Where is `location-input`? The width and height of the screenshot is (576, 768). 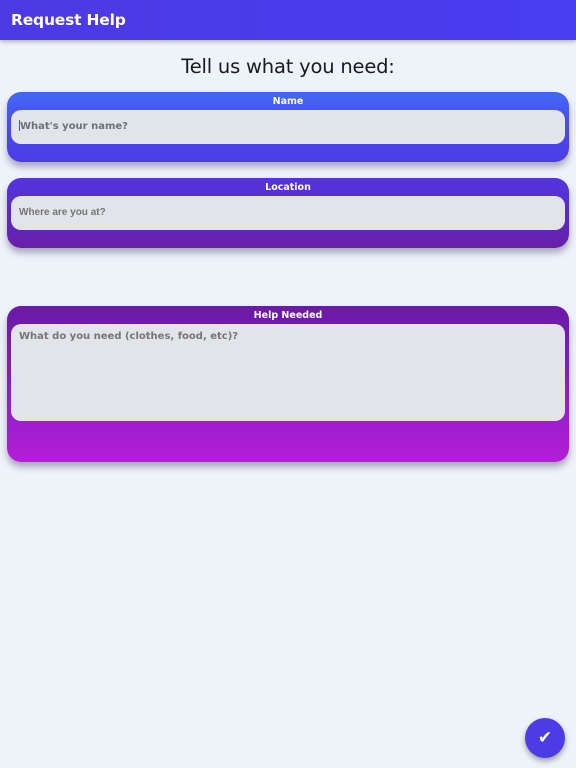
location-input is located at coordinates (288, 213).